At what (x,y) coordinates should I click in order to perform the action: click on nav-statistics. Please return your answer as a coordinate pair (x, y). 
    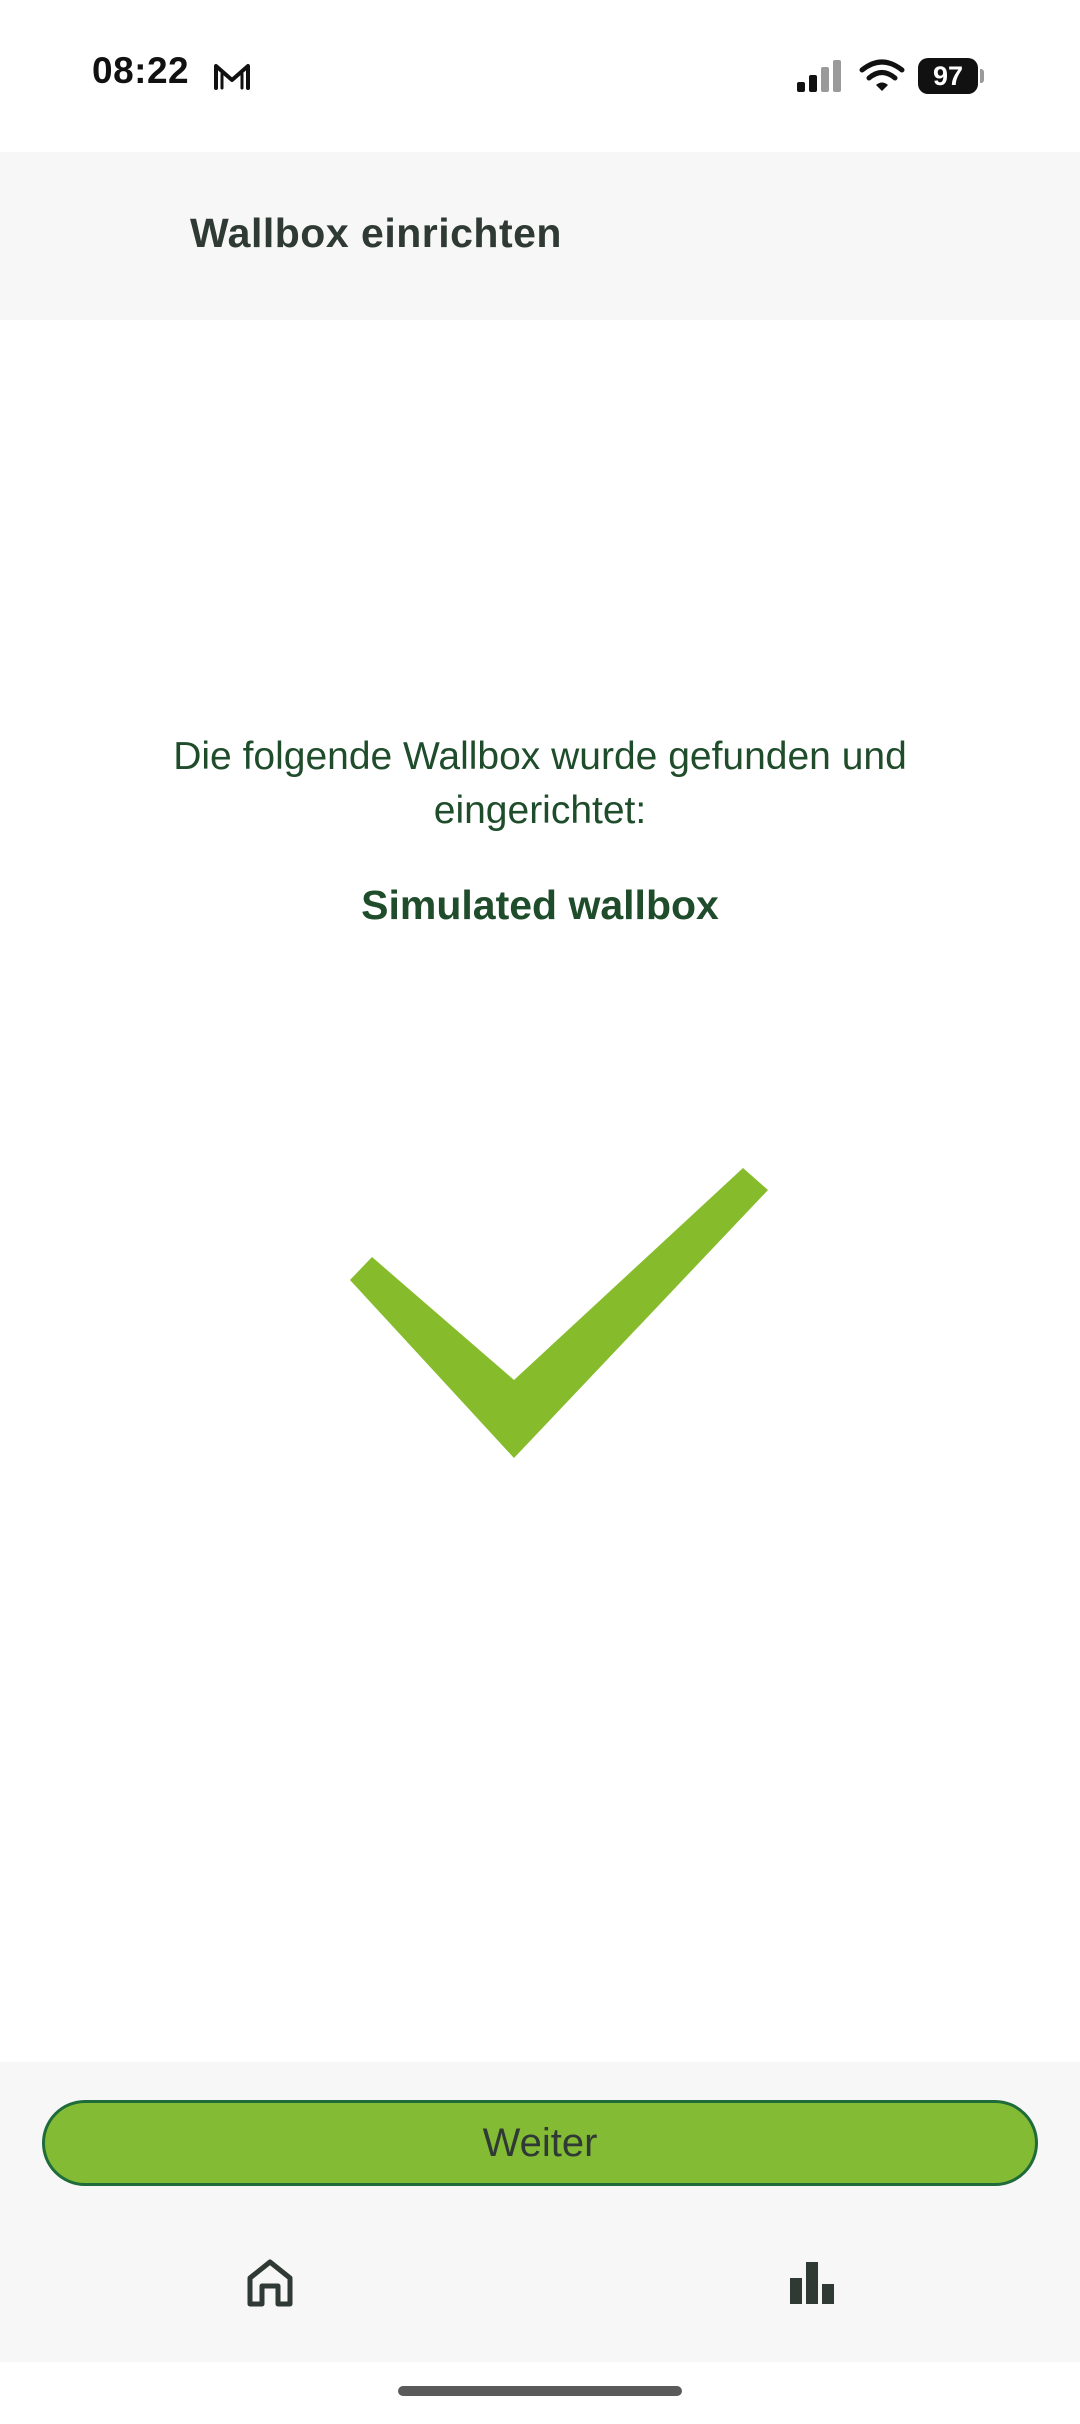
    Looking at the image, I should click on (812, 2282).